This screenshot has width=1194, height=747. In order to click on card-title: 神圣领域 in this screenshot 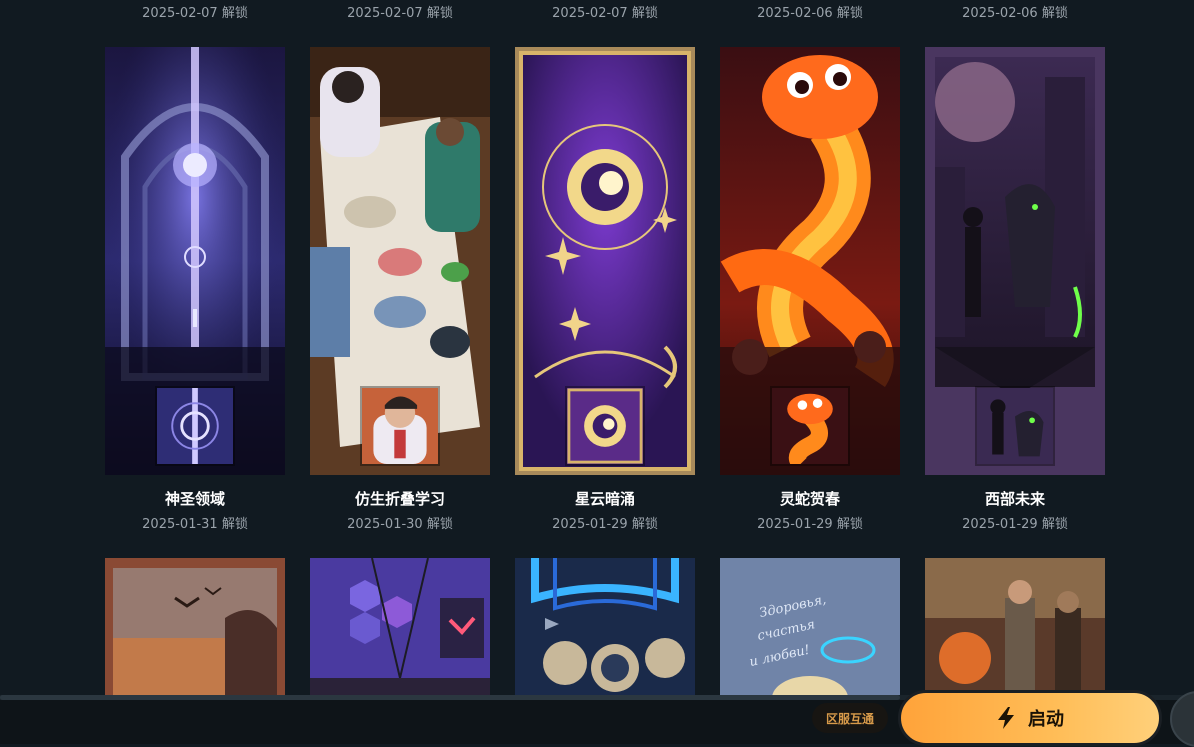, I will do `click(194, 499)`.